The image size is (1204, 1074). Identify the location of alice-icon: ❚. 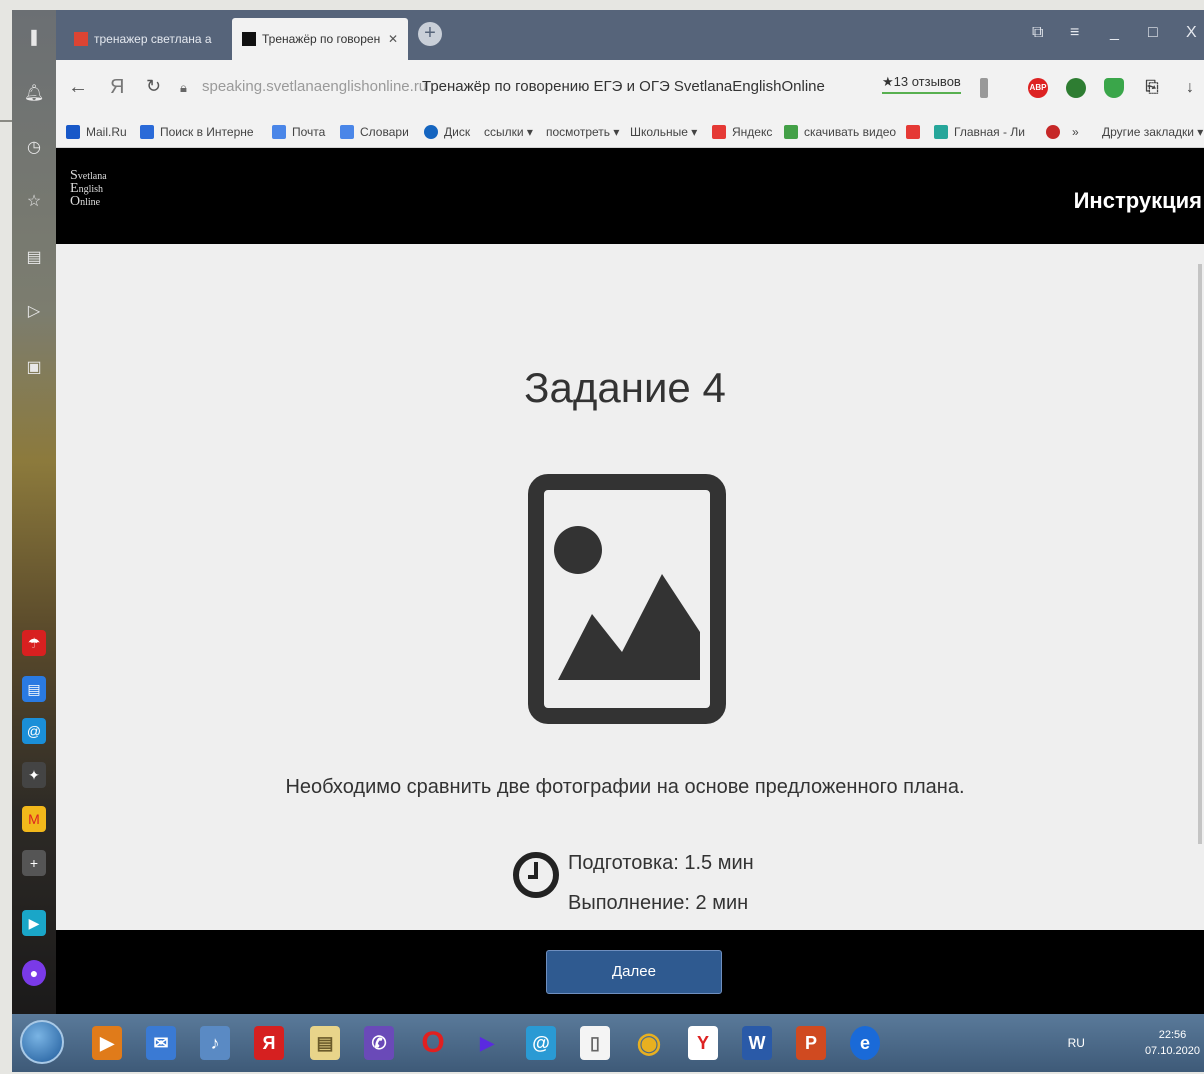
(34, 38).